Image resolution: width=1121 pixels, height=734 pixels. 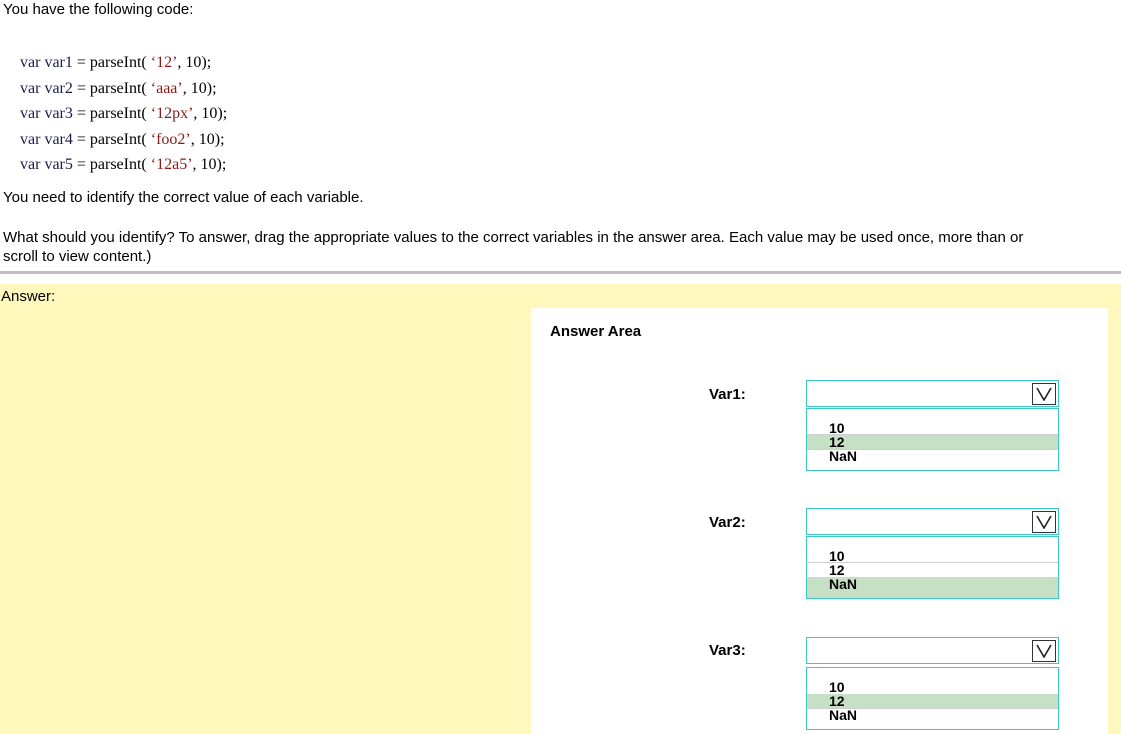 I want to click on var3-options: 10 12 NaN, so click(x=932, y=698).